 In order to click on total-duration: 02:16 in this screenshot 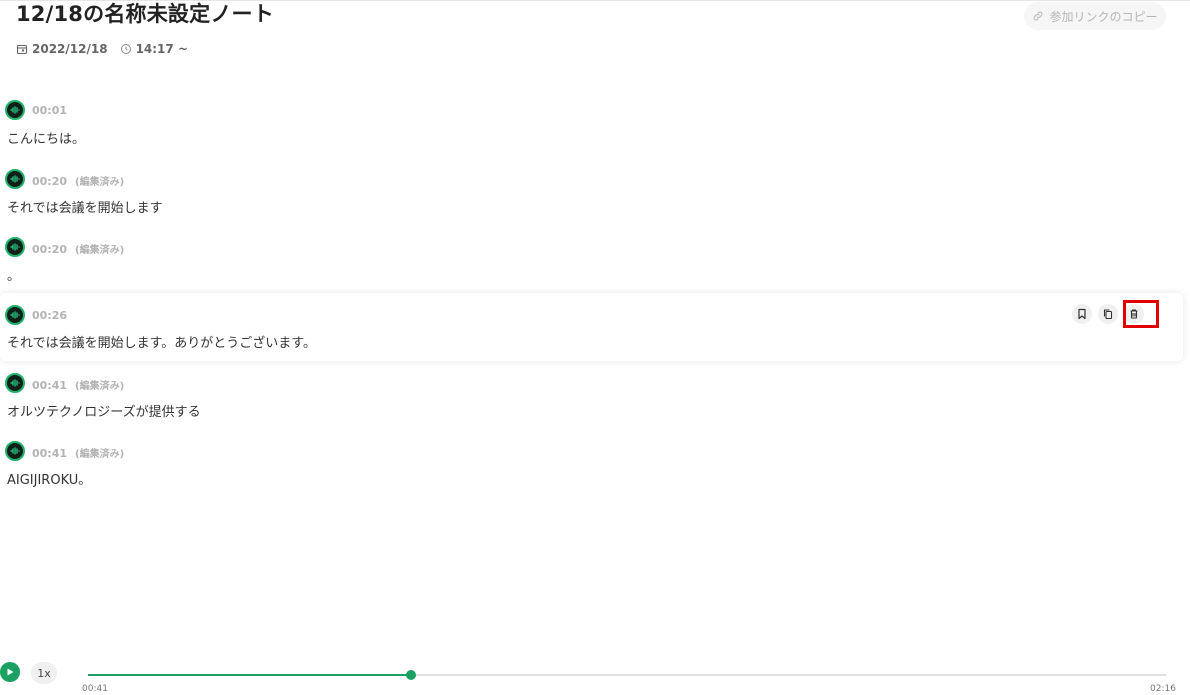, I will do `click(1163, 689)`.